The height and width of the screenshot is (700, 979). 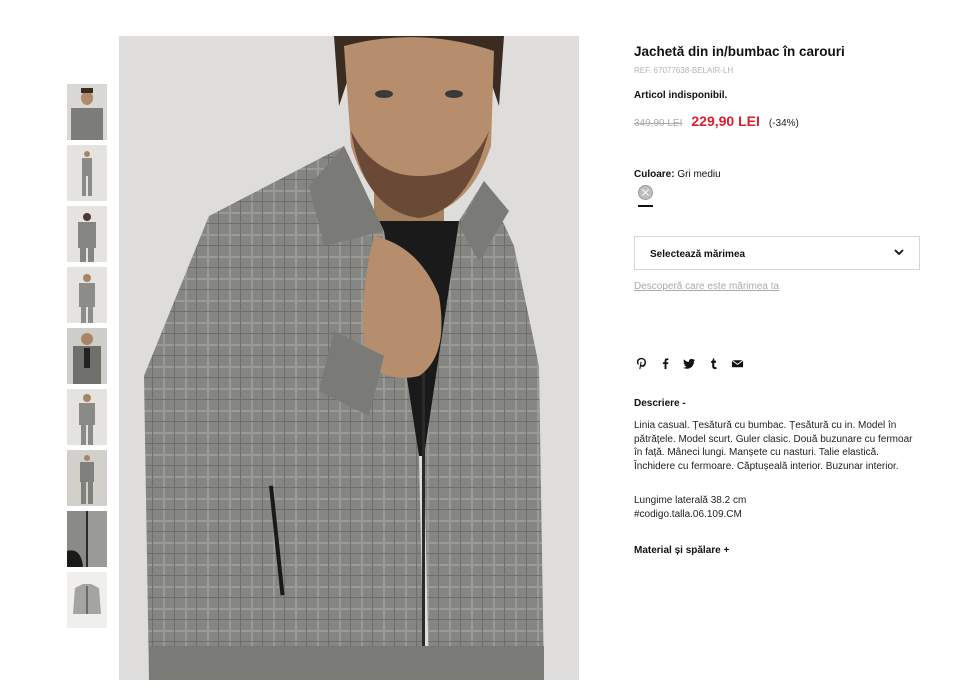 I want to click on color-label: Culoare: Gri mediu, so click(x=677, y=174).